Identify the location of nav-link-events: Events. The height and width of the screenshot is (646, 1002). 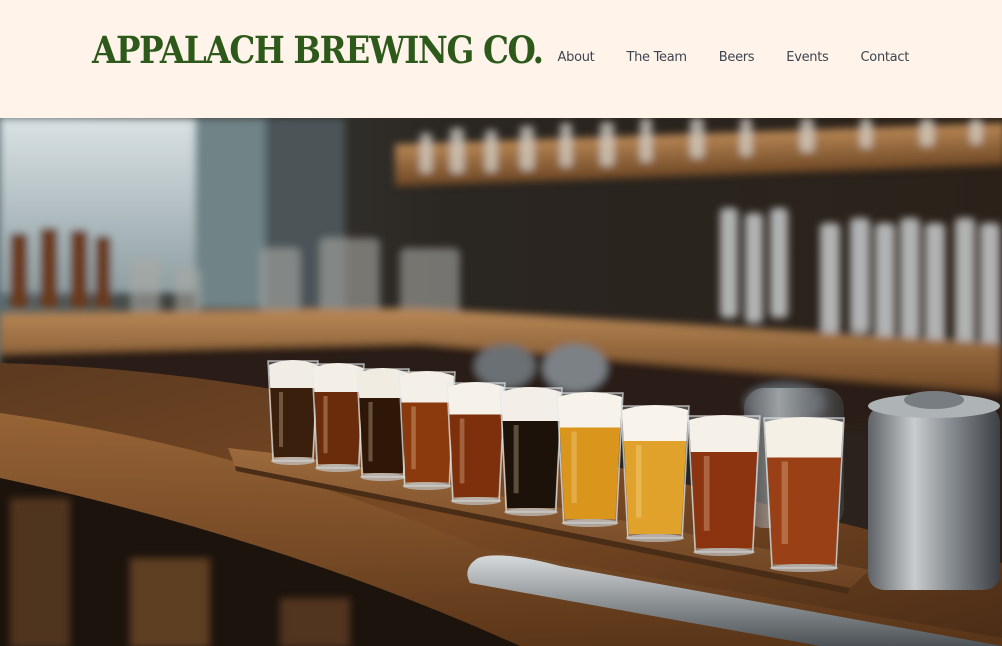
(807, 57).